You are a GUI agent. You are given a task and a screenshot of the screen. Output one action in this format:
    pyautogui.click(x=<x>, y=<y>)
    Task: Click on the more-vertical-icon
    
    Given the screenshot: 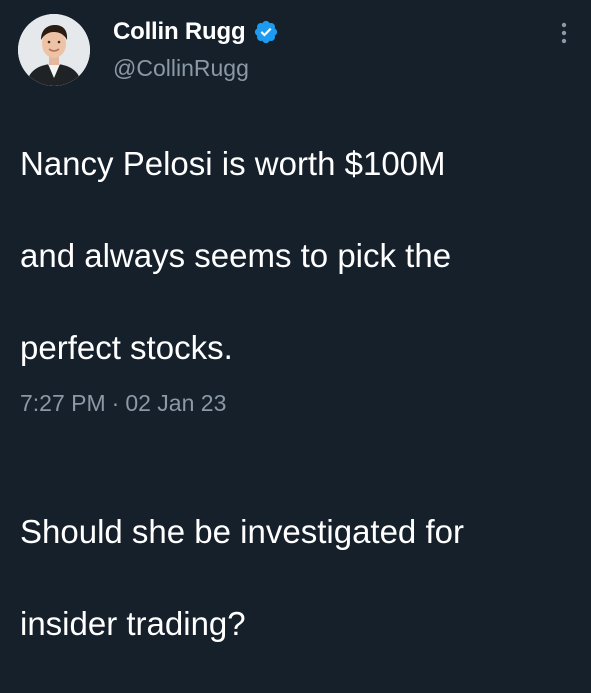 What is the action you would take?
    pyautogui.click(x=564, y=33)
    